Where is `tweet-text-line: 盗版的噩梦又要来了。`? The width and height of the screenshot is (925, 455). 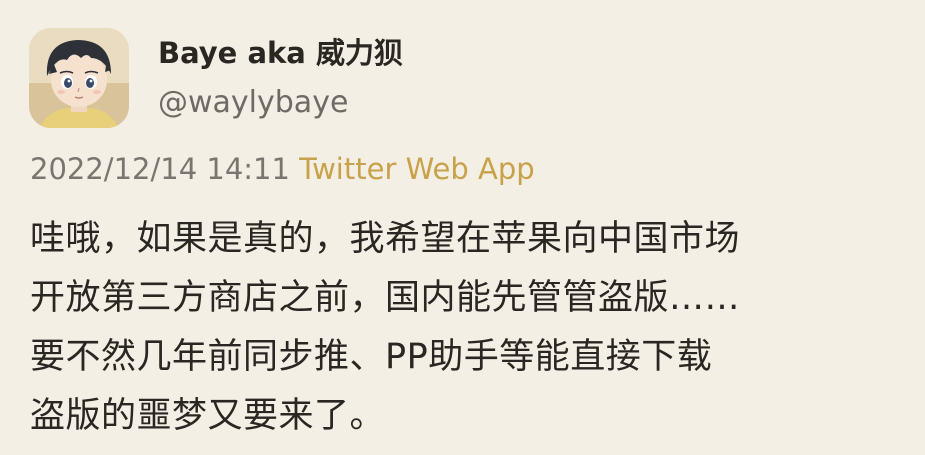 tweet-text-line: 盗版的噩梦又要来了。 is located at coordinates (208, 416).